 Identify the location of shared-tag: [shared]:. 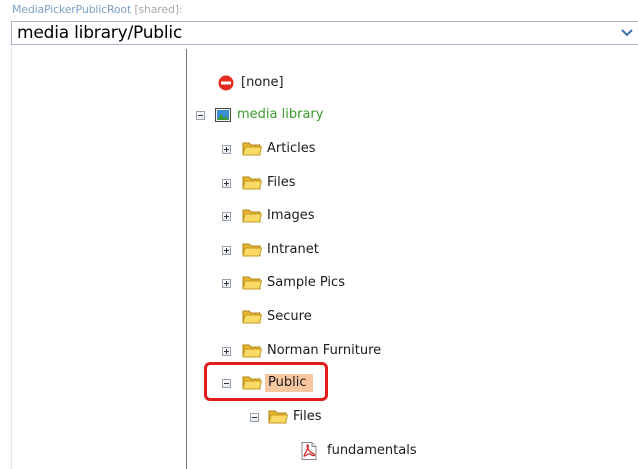
(158, 9).